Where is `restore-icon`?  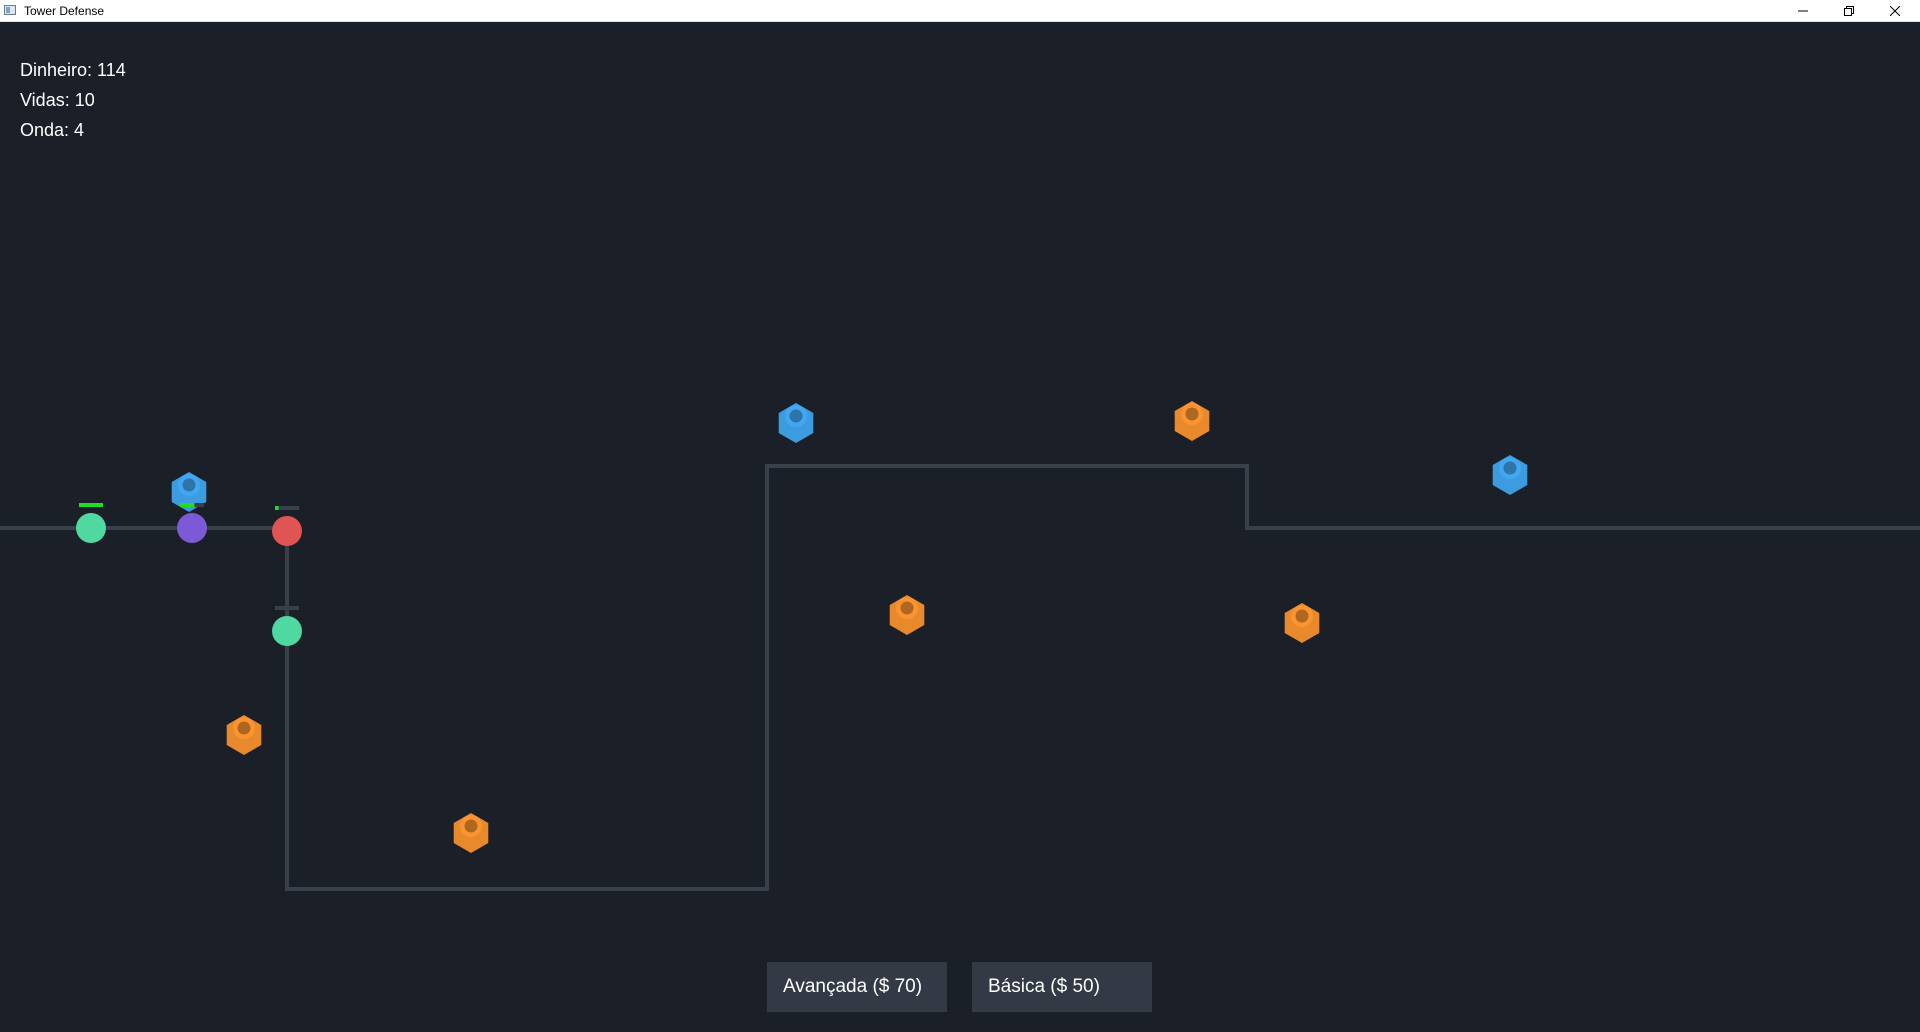 restore-icon is located at coordinates (1848, 11).